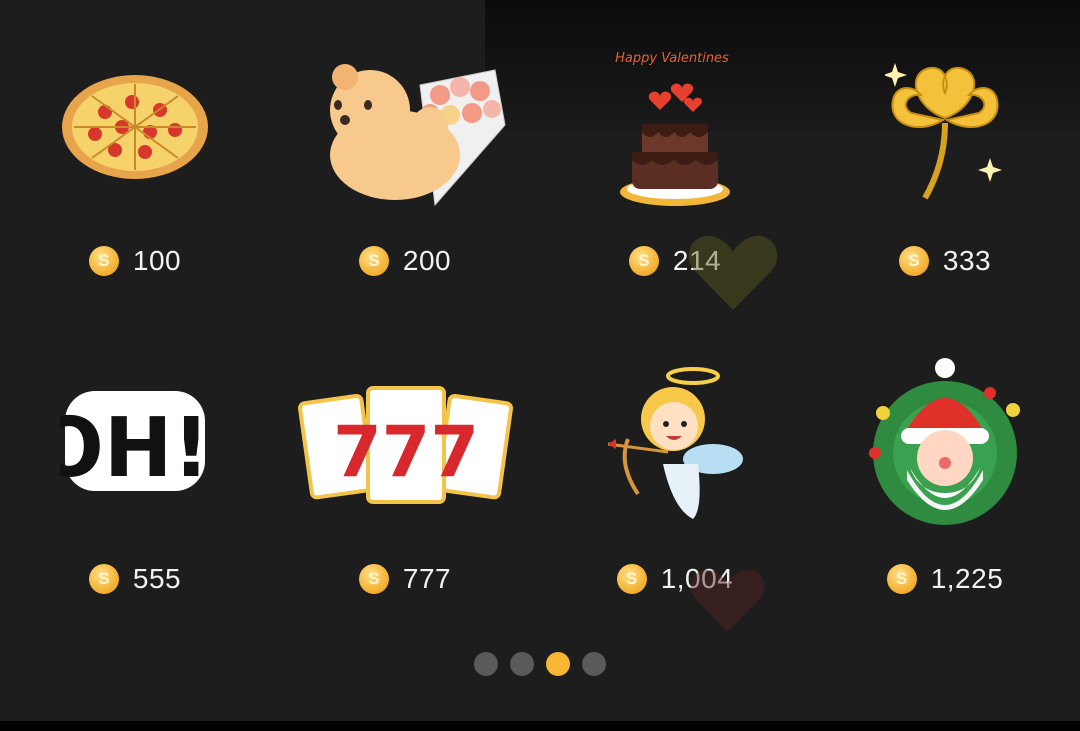  Describe the element at coordinates (675, 579) in the screenshot. I see `gift-price: 1,004` at that location.